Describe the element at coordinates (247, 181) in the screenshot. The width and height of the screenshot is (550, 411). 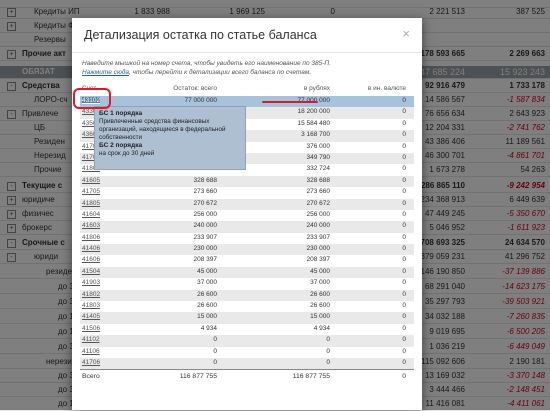
I see `table-row: 41605 328 688 328 688 0` at that location.